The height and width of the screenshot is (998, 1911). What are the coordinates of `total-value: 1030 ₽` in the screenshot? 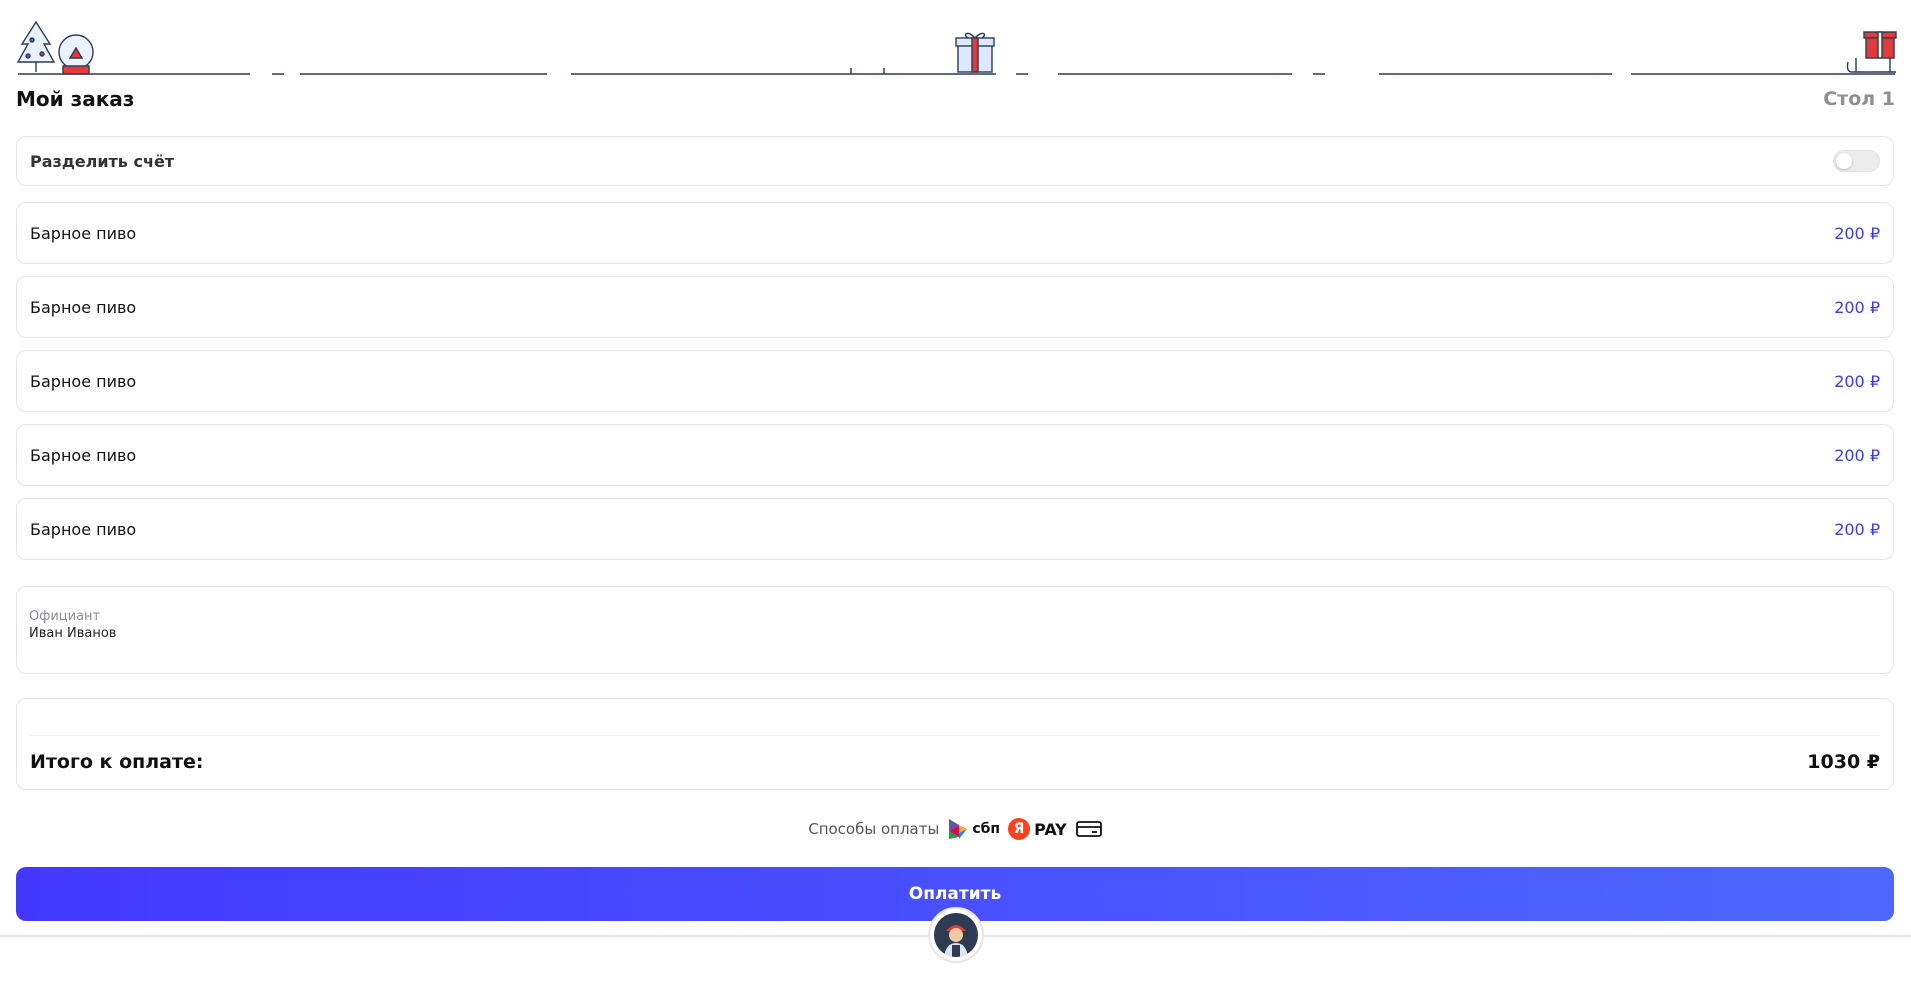 It's located at (1843, 762).